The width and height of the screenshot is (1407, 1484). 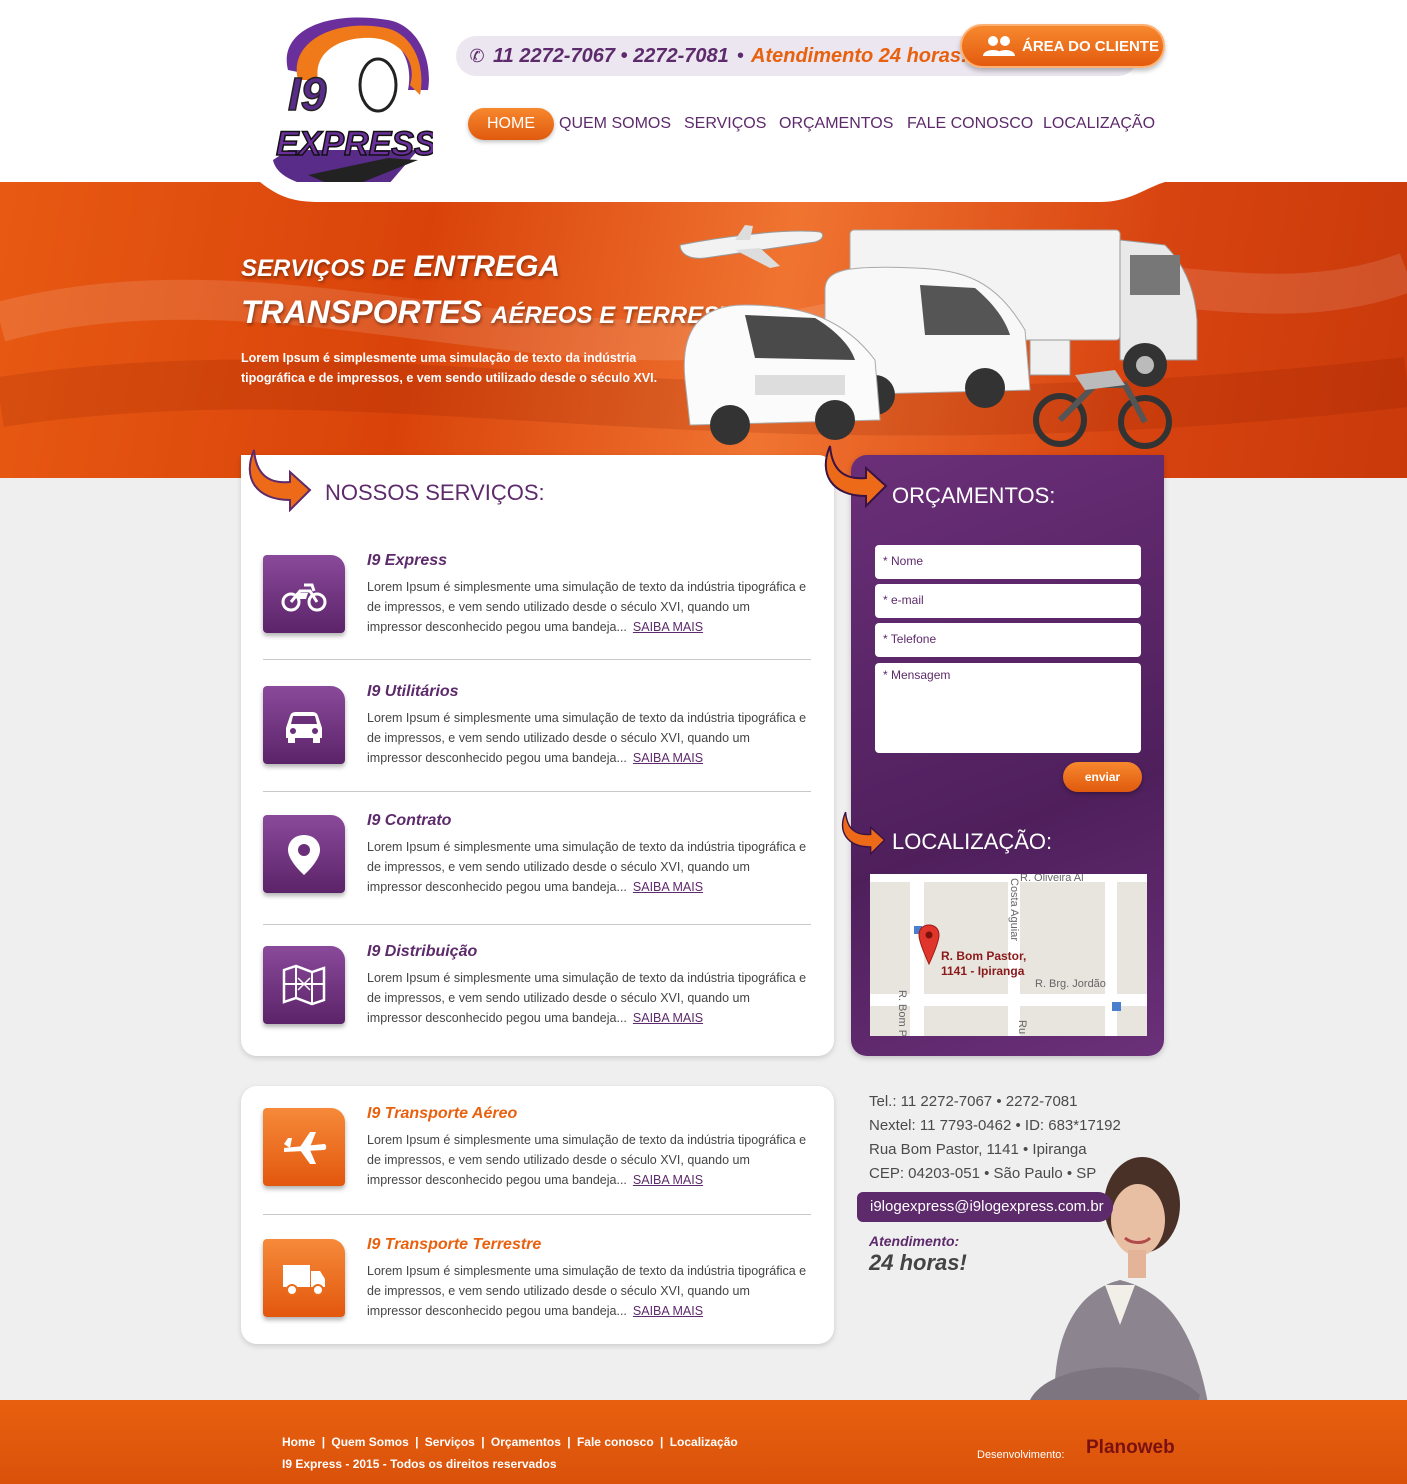 I want to click on airplane-image, so click(x=751, y=246).